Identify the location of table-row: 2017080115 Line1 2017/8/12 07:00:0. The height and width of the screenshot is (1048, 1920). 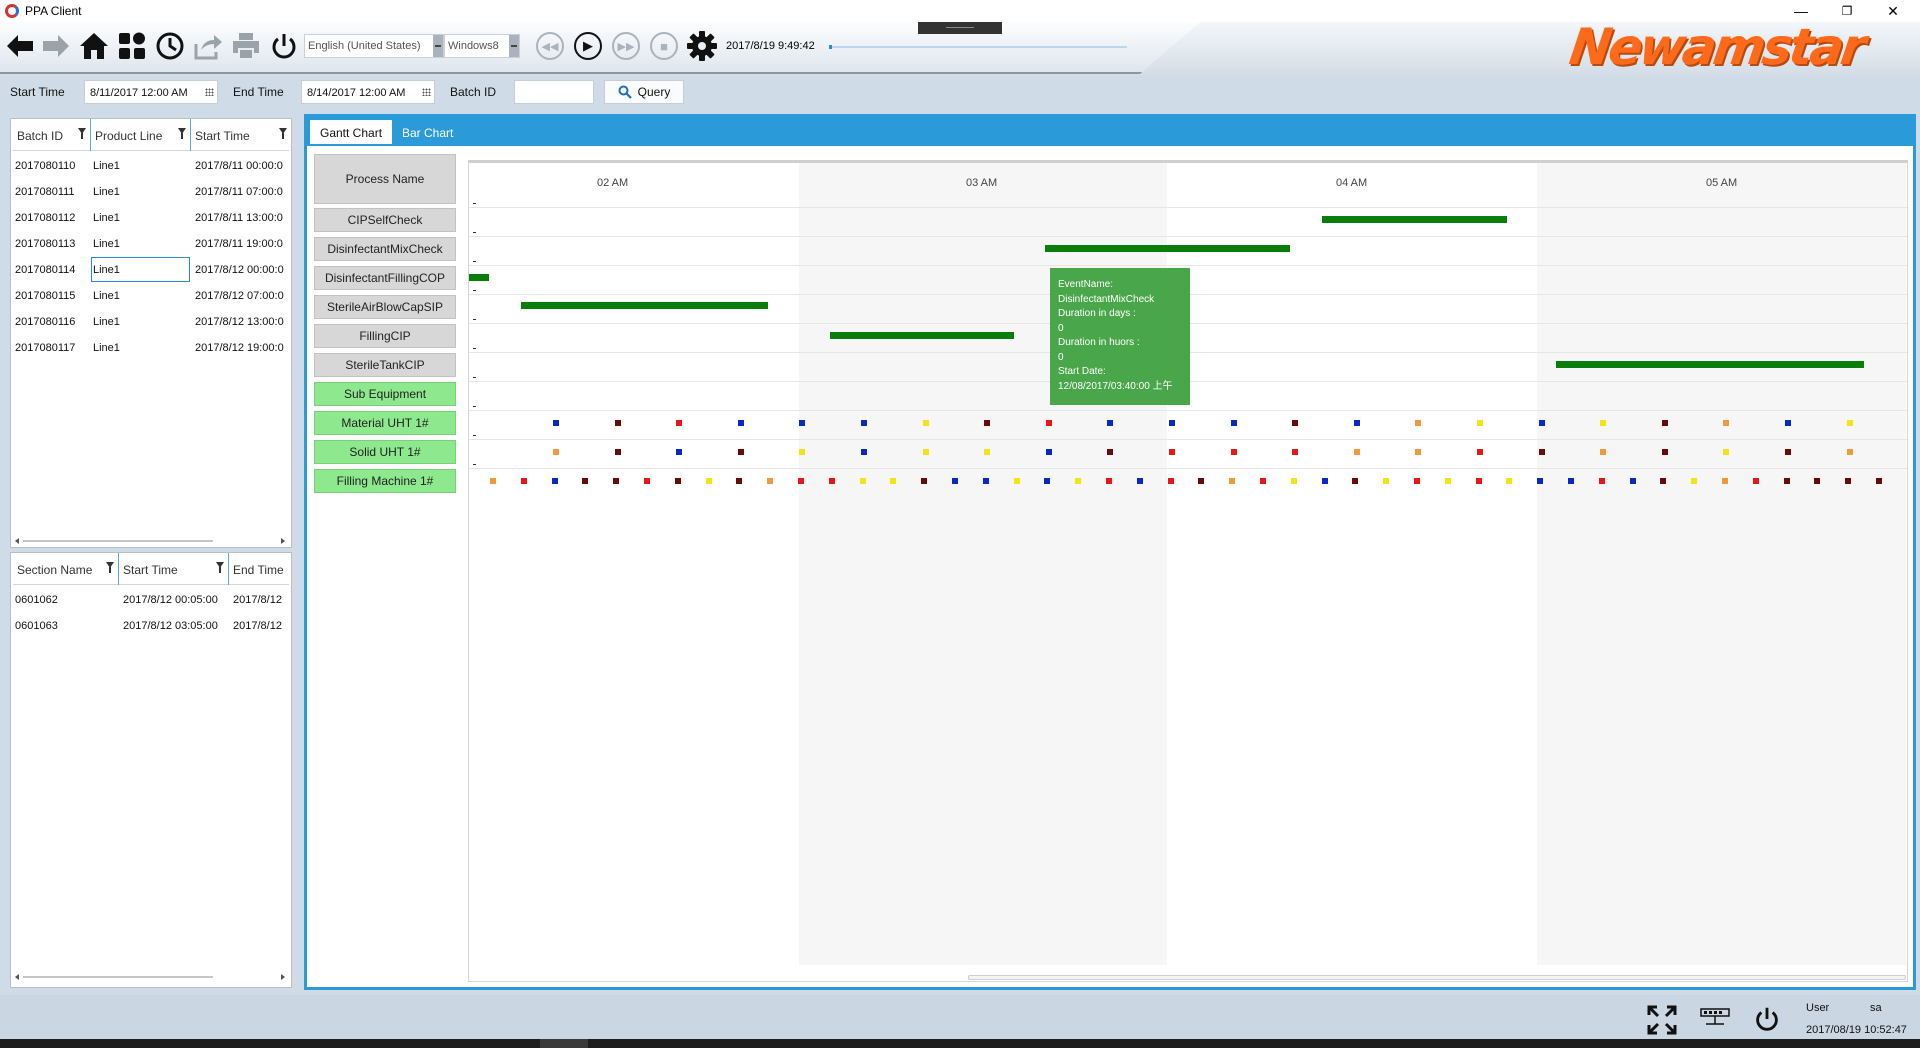
(151, 296).